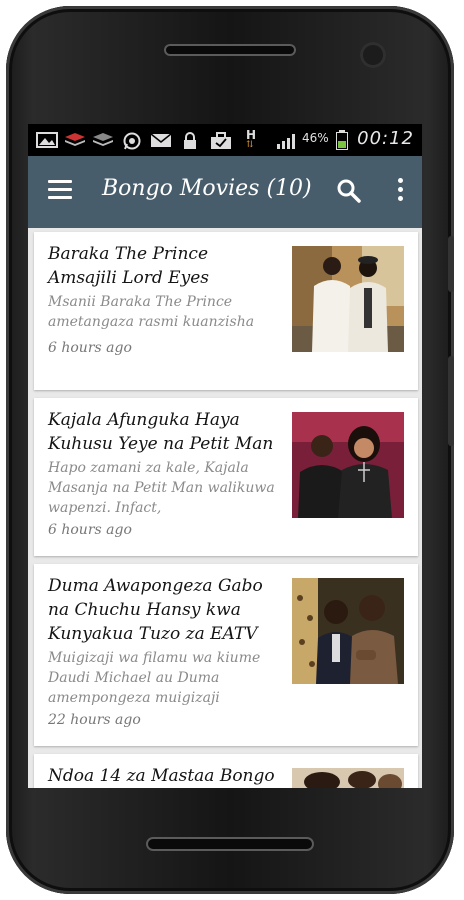 The image size is (464, 900). What do you see at coordinates (451, 401) in the screenshot?
I see `power-button` at bounding box center [451, 401].